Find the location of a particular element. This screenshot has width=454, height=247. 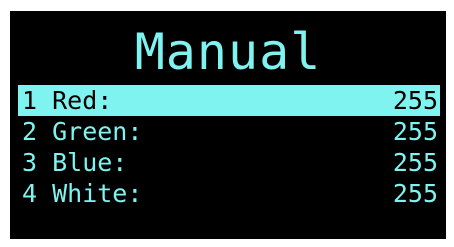

menu-item-blue: 3 Blue: 255 is located at coordinates (229, 162).